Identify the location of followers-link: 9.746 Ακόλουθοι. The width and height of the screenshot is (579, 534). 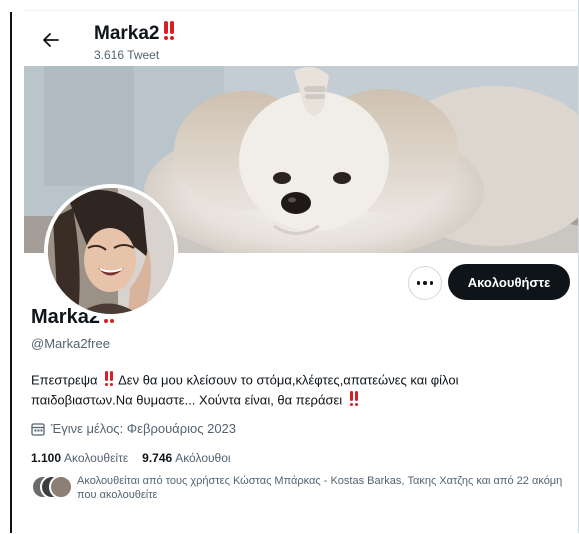
(186, 458).